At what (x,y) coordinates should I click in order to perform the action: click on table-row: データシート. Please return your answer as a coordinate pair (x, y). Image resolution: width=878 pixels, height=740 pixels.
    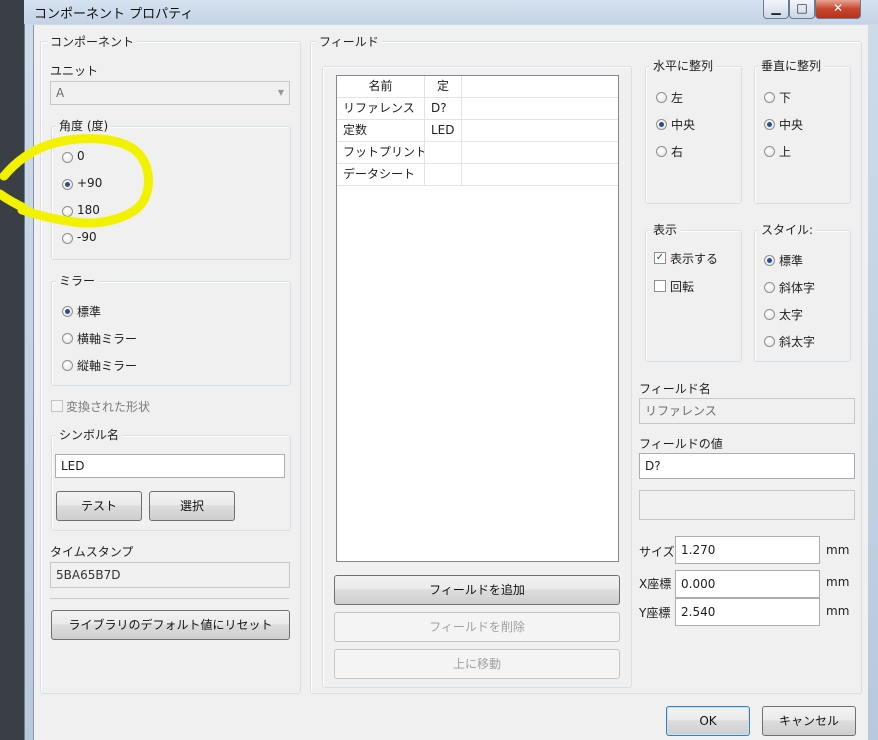
    Looking at the image, I should click on (477, 175).